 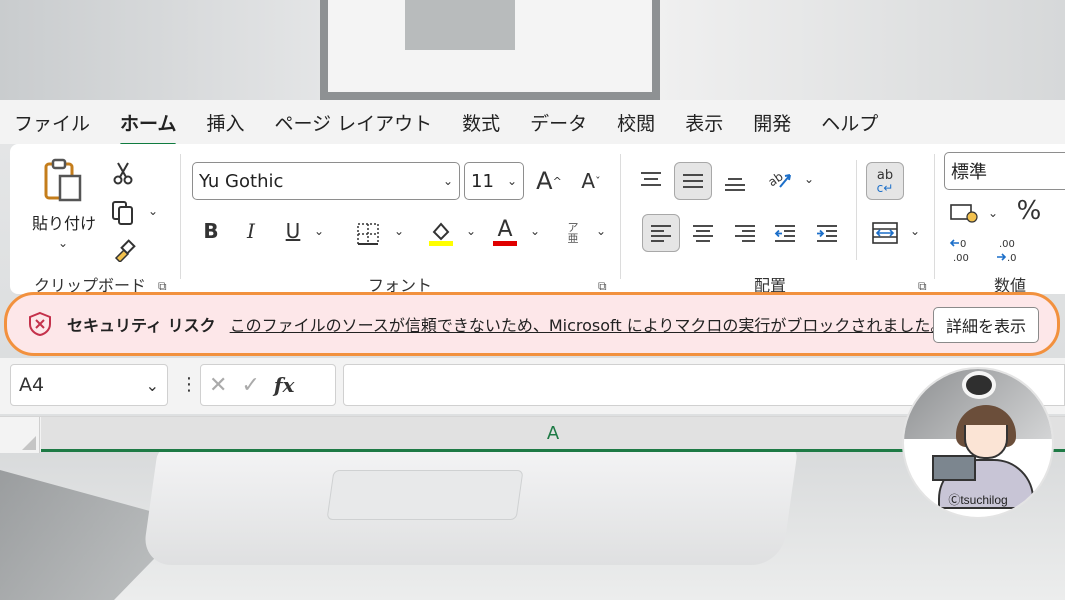 I want to click on align-right-button, so click(x=745, y=233).